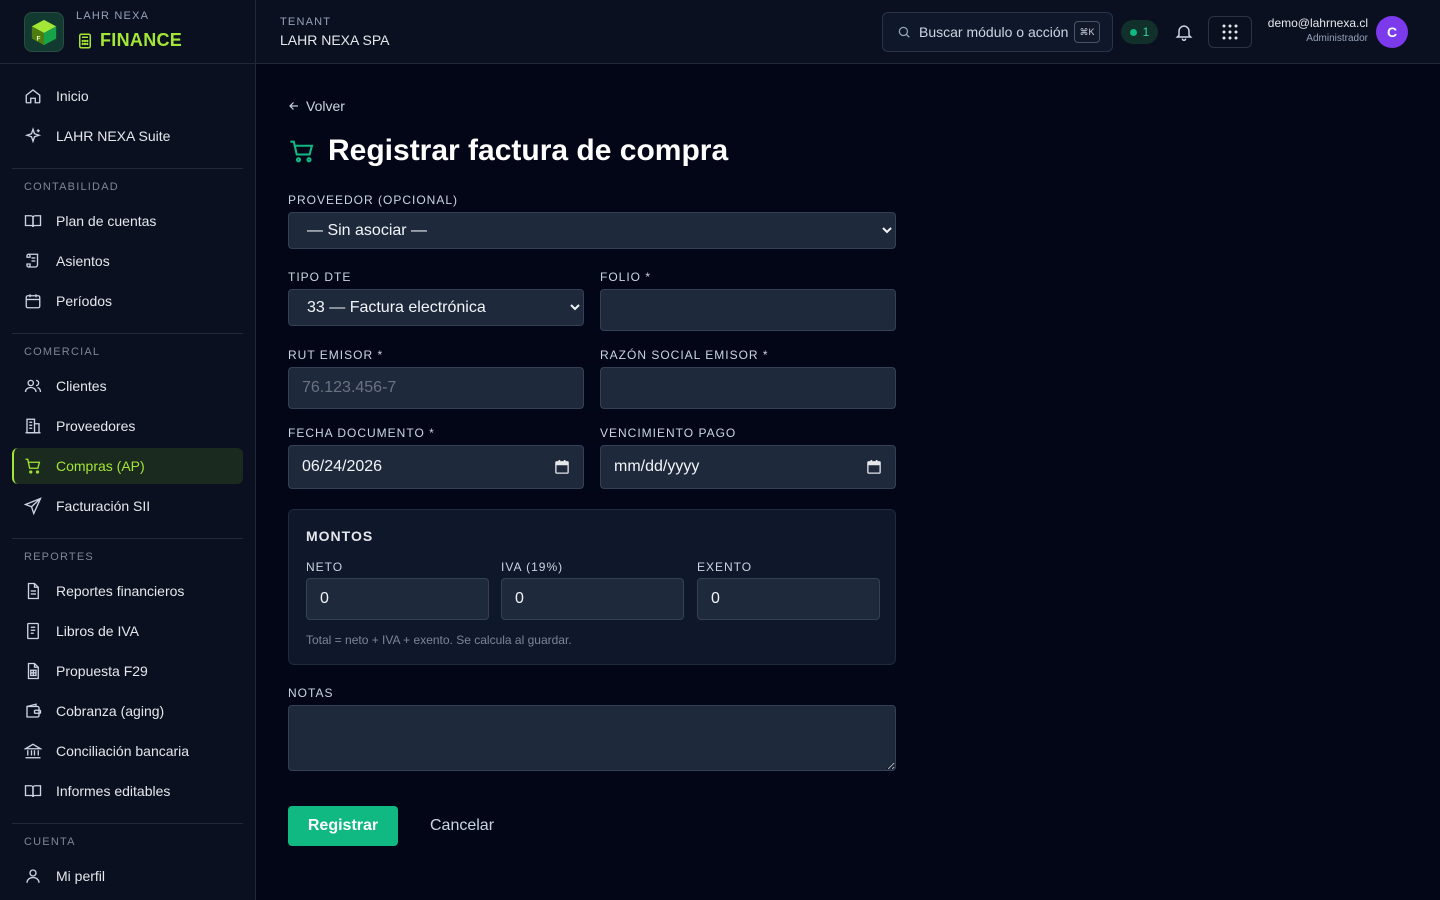 The image size is (1440, 900). Describe the element at coordinates (110, 711) in the screenshot. I see `sidebar-item-label: Cobranza (aging)` at that location.